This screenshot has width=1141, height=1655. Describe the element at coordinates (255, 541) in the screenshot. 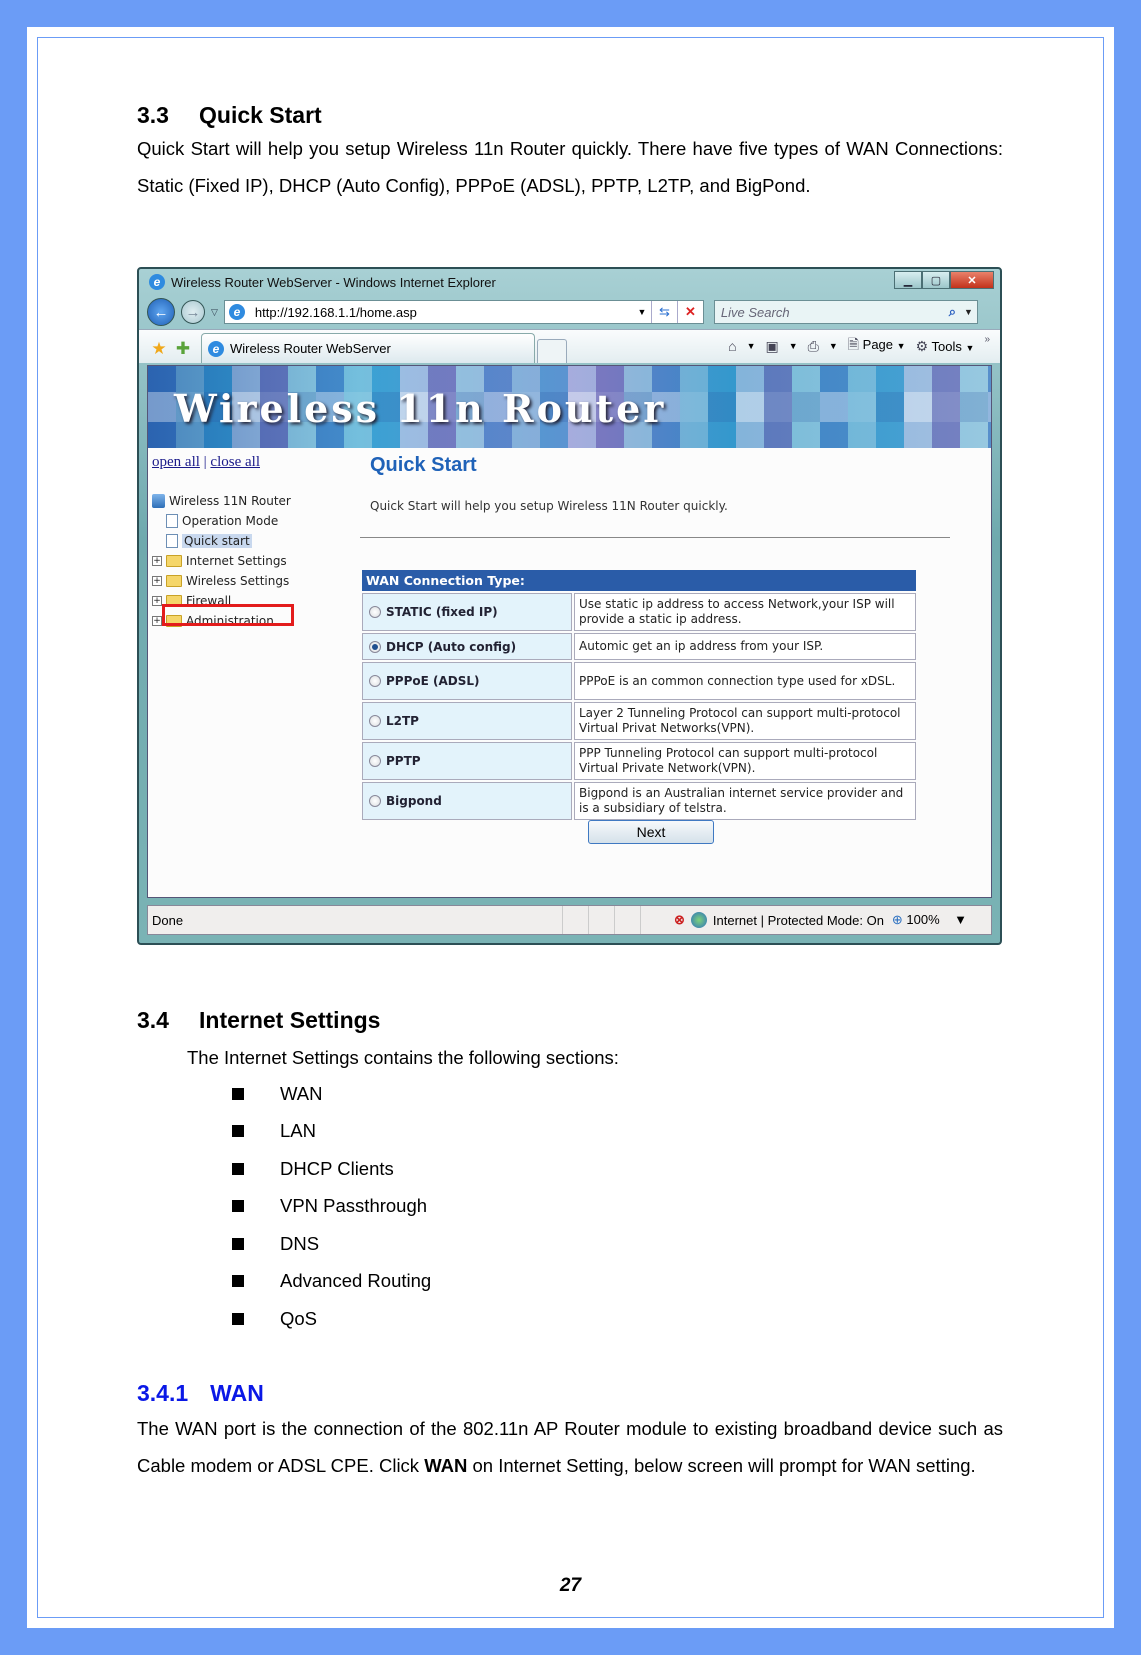

I see `tree-item-quick-start: Quick start` at that location.